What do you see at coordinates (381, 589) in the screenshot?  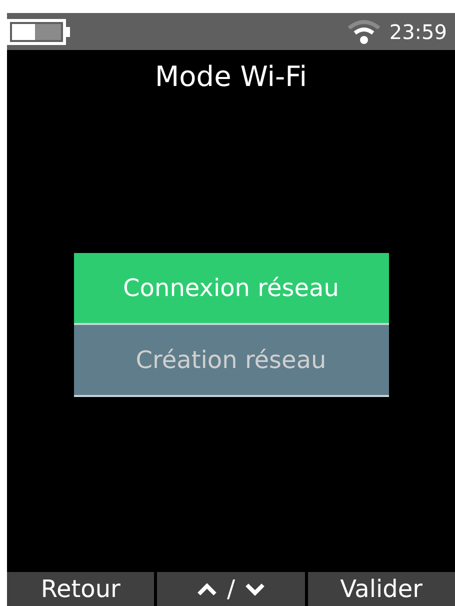 I see `softkey-button: Valider` at bounding box center [381, 589].